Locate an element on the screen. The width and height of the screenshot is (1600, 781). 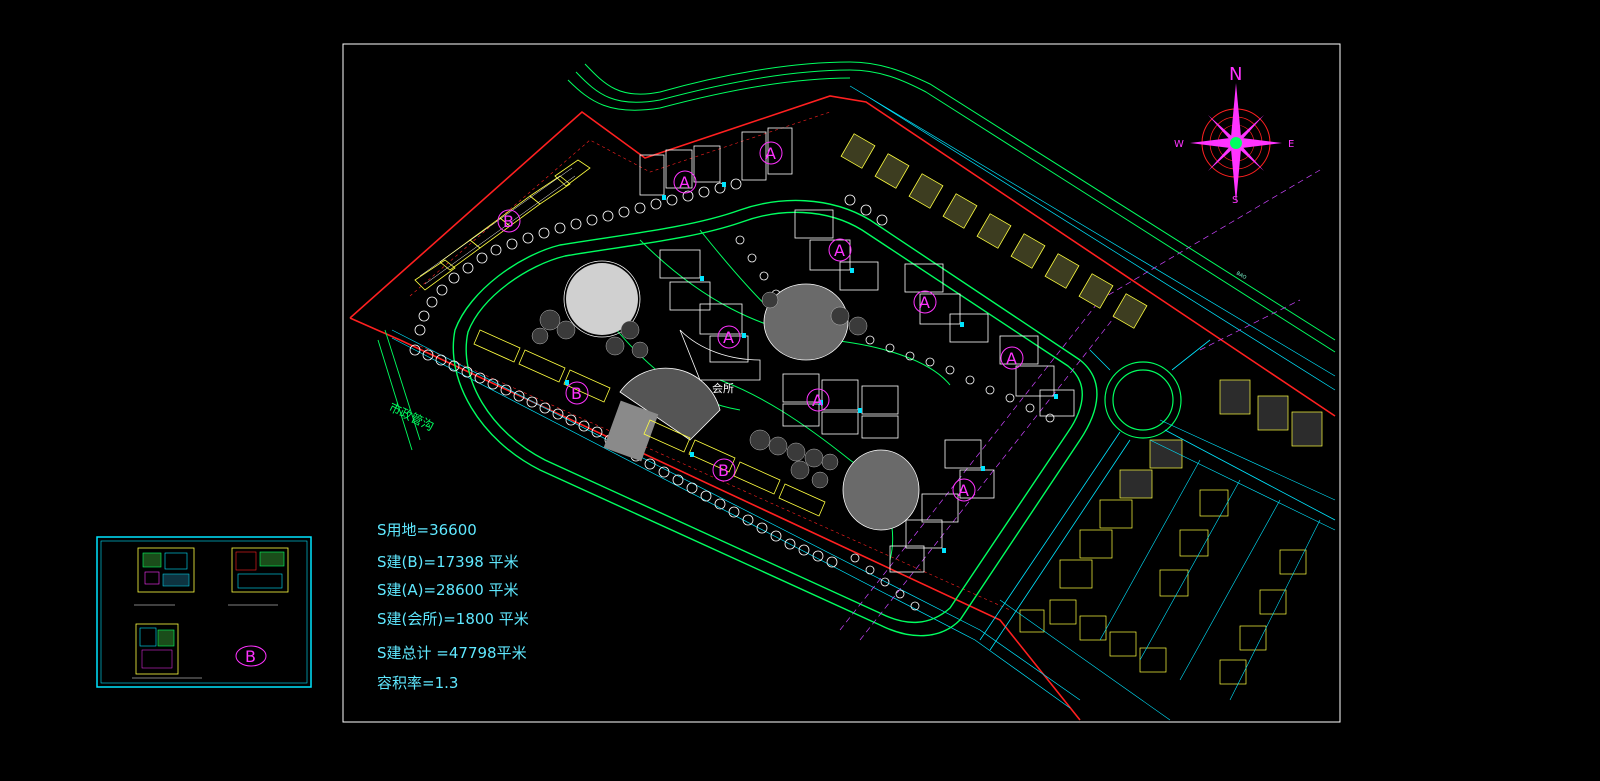
type-b-label-3: B is located at coordinates (723, 470).